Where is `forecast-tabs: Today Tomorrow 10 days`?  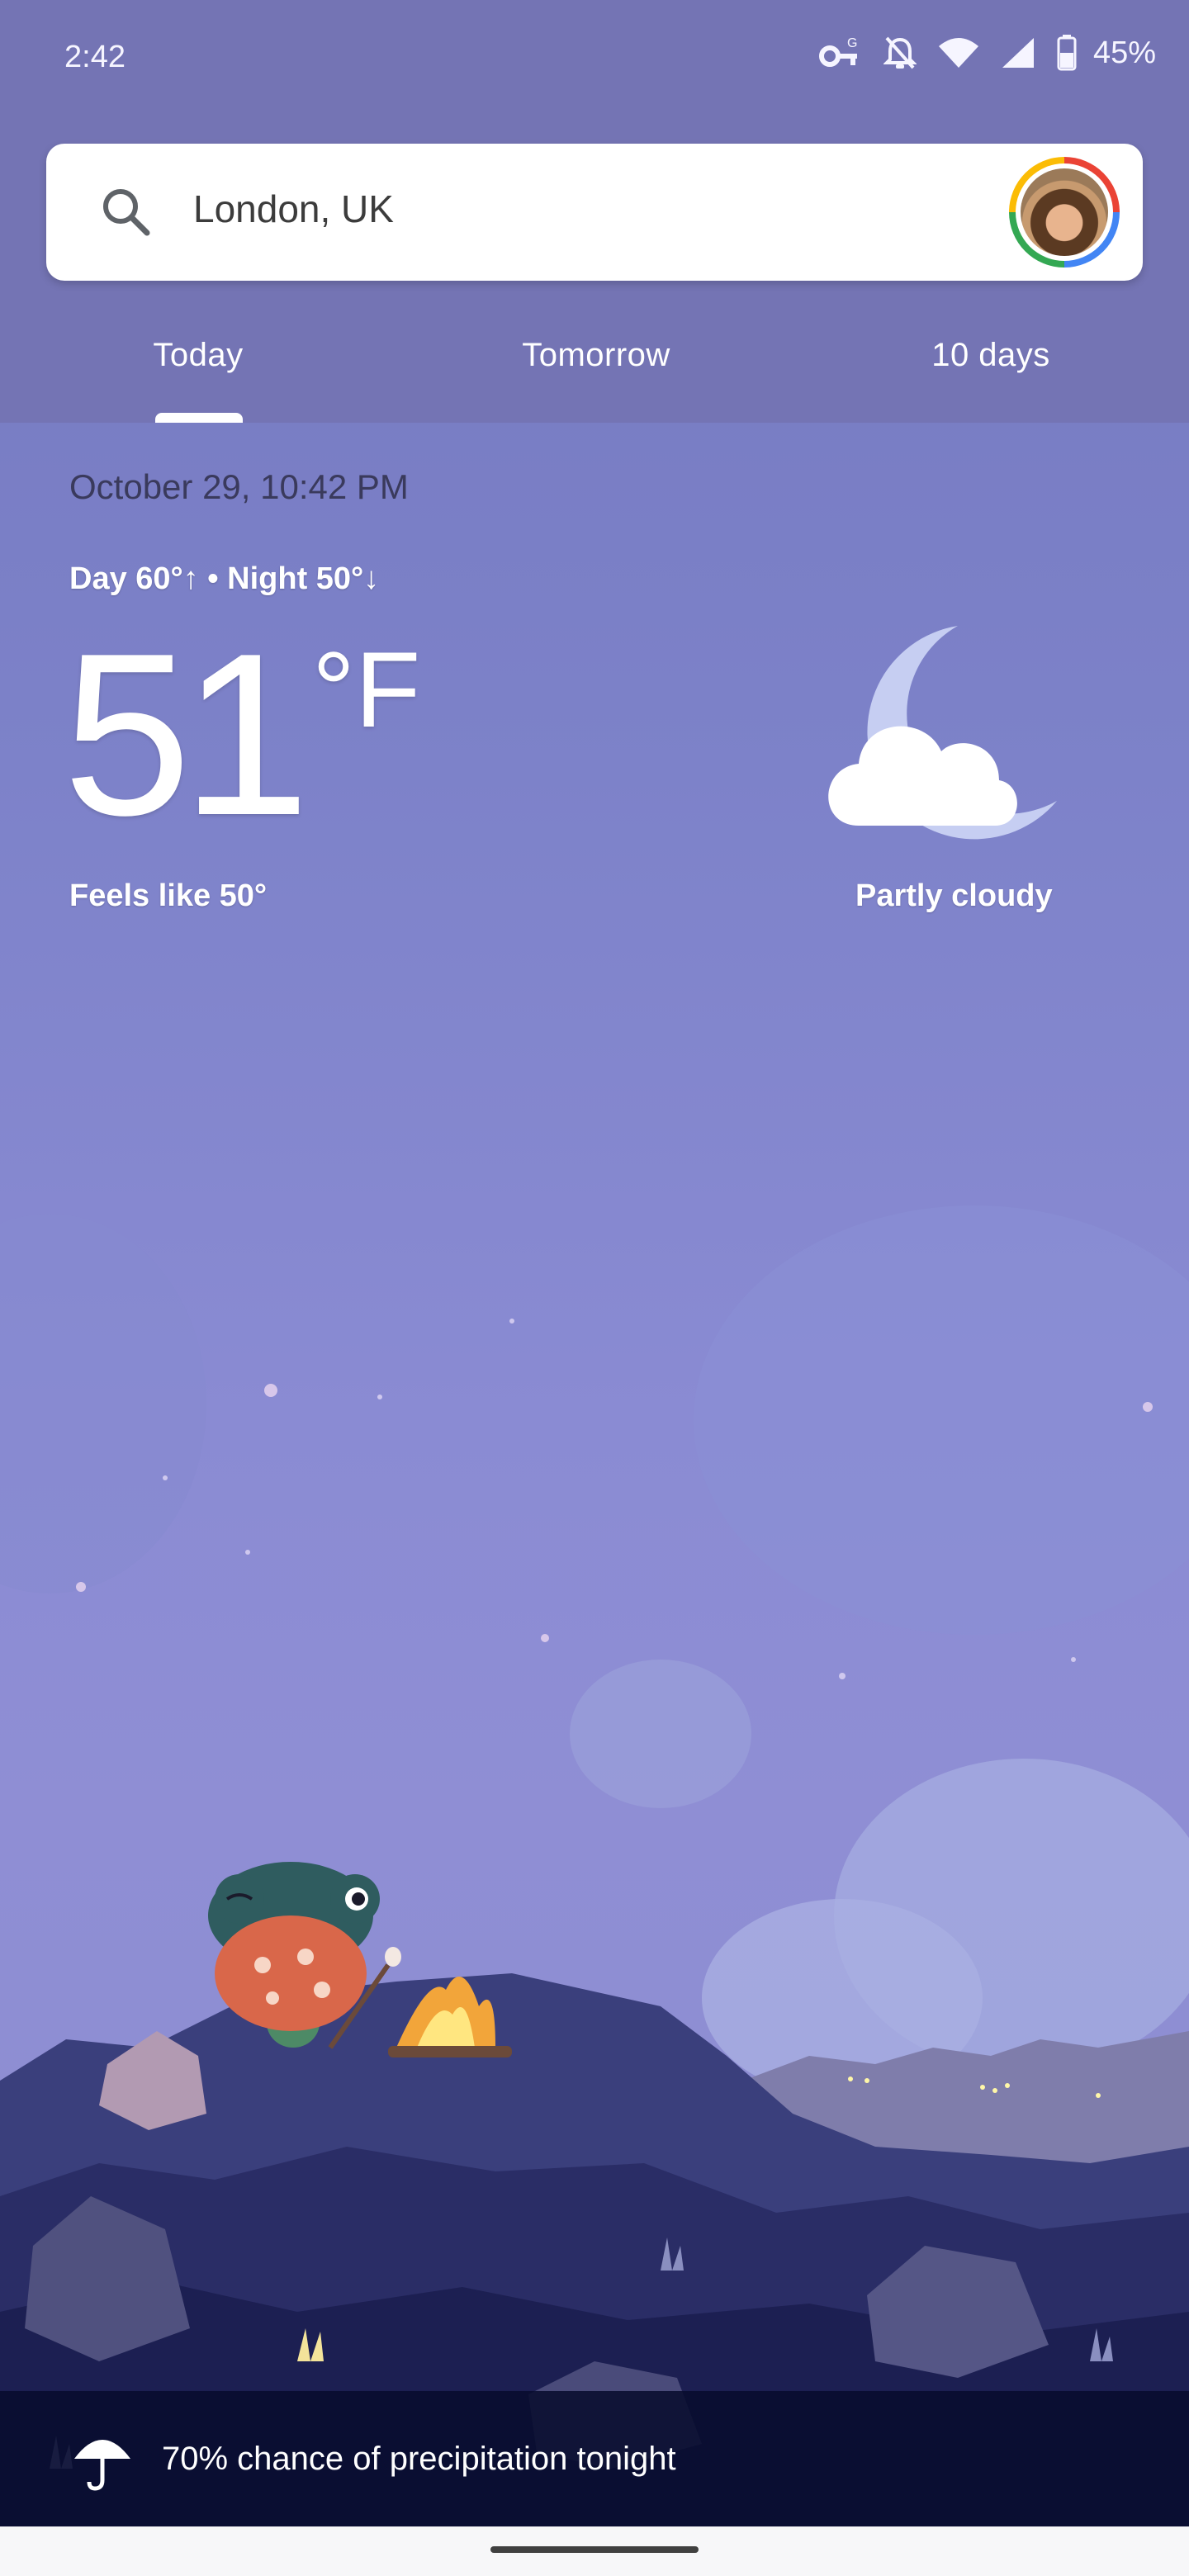 forecast-tabs: Today Tomorrow 10 days is located at coordinates (594, 365).